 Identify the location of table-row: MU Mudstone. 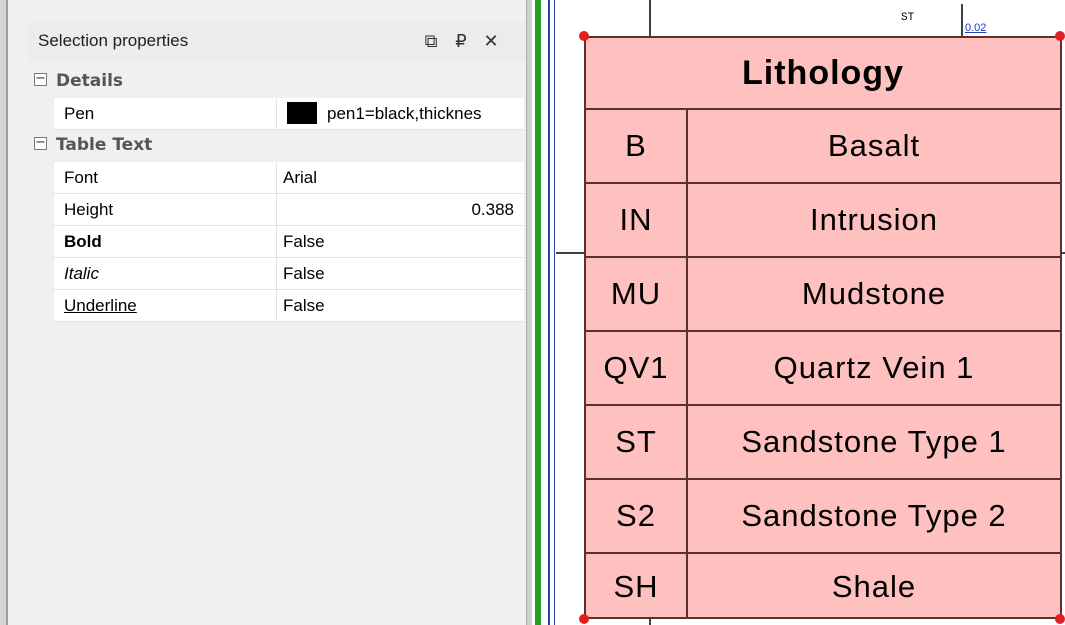
(823, 295).